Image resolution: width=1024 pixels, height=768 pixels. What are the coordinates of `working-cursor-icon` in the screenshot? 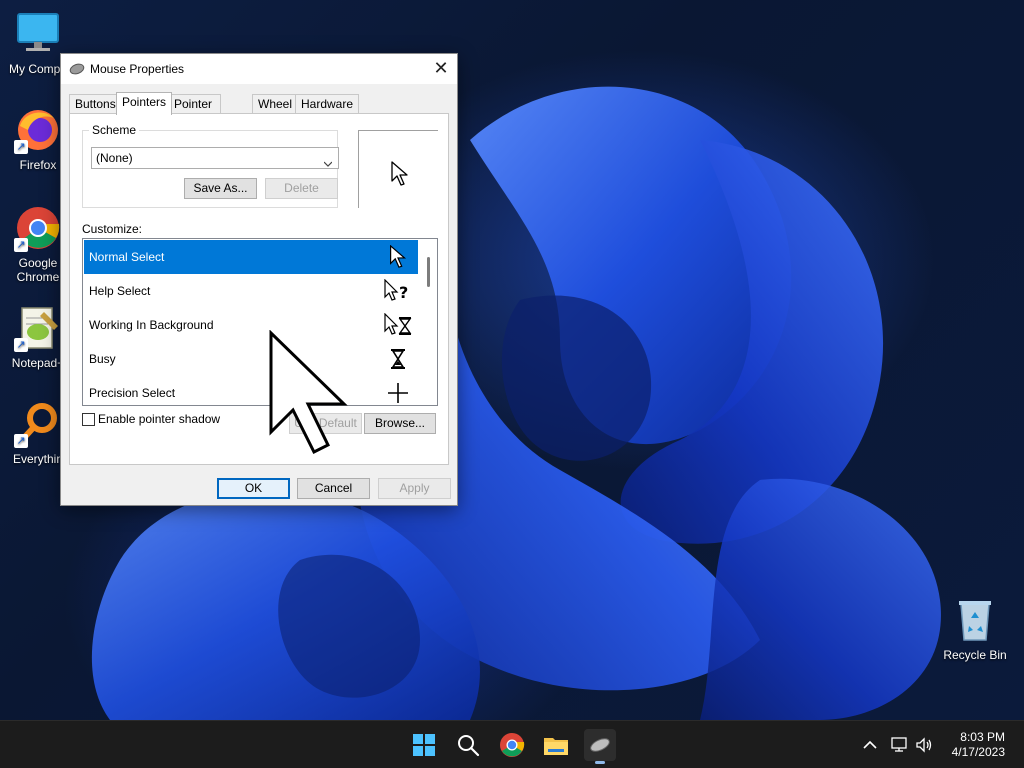 It's located at (399, 324).